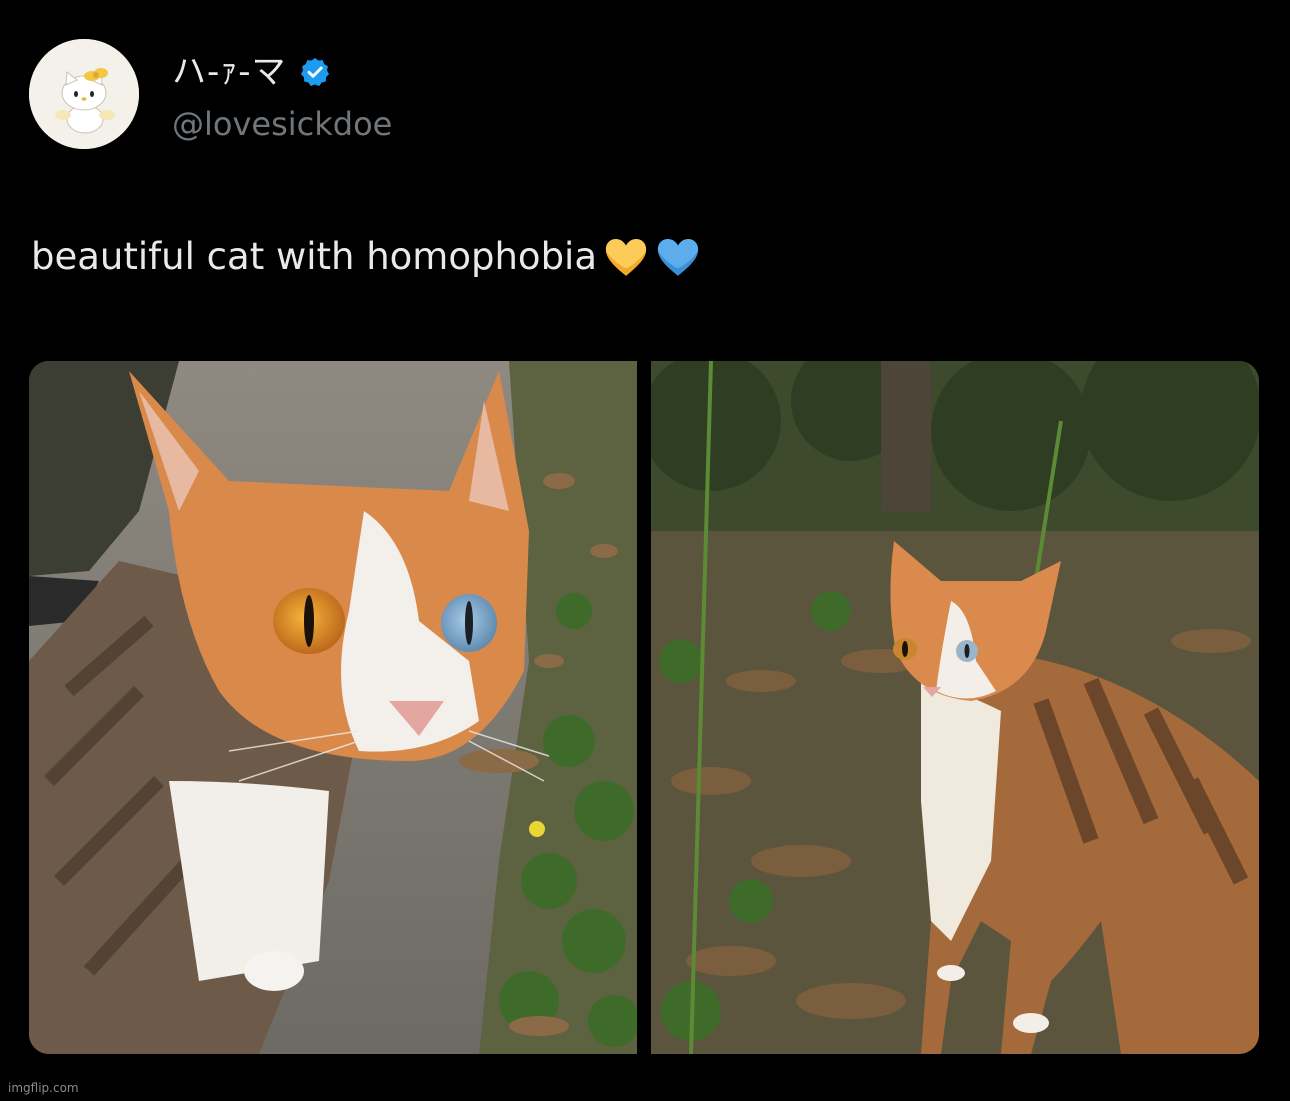 This screenshot has width=1290, height=1101. What do you see at coordinates (678, 257) in the screenshot?
I see `blue-heart-icon` at bounding box center [678, 257].